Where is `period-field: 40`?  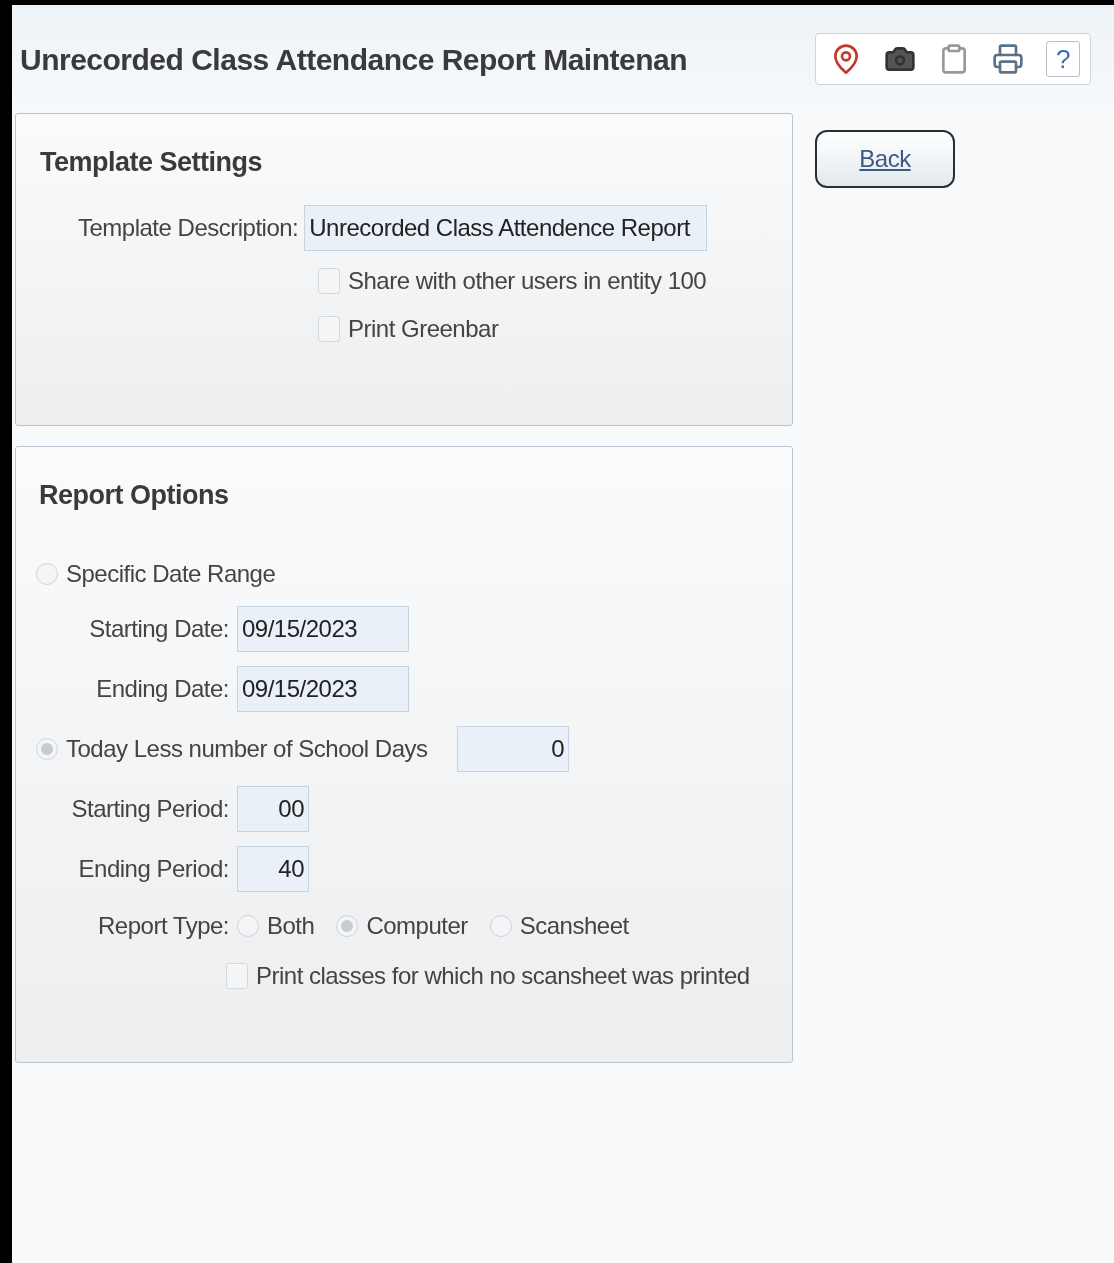 period-field: 40 is located at coordinates (273, 868).